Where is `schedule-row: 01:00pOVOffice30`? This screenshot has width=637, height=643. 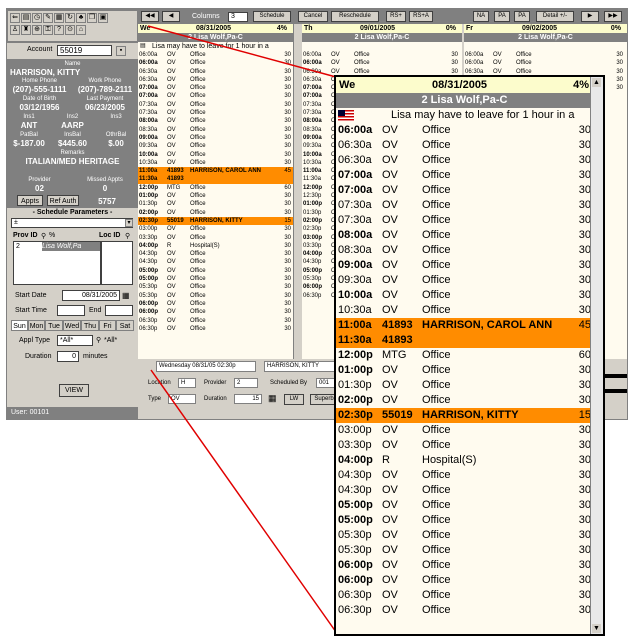
schedule-row: 01:00pOVOffice30 is located at coordinates (464, 370).